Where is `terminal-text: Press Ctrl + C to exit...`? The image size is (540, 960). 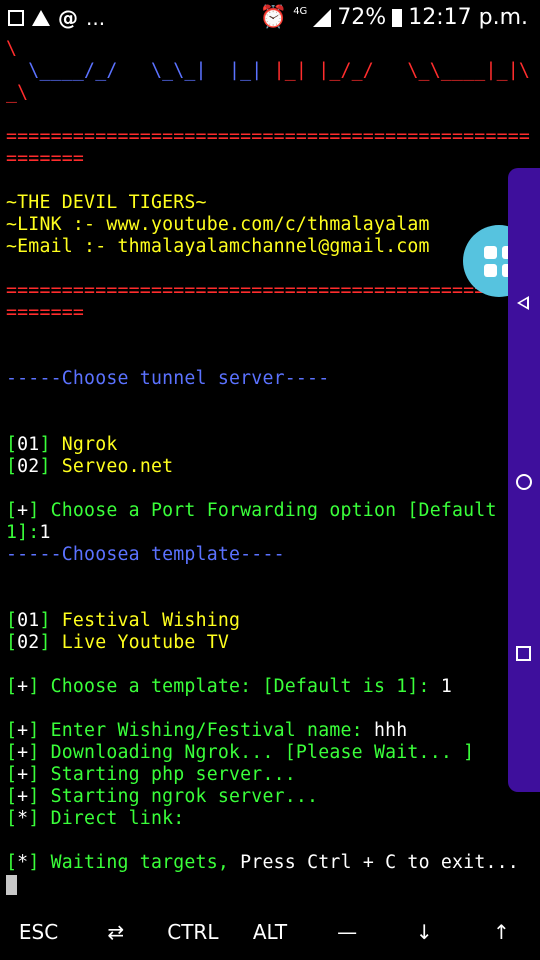 terminal-text: Press Ctrl + C to exit... is located at coordinates (379, 862).